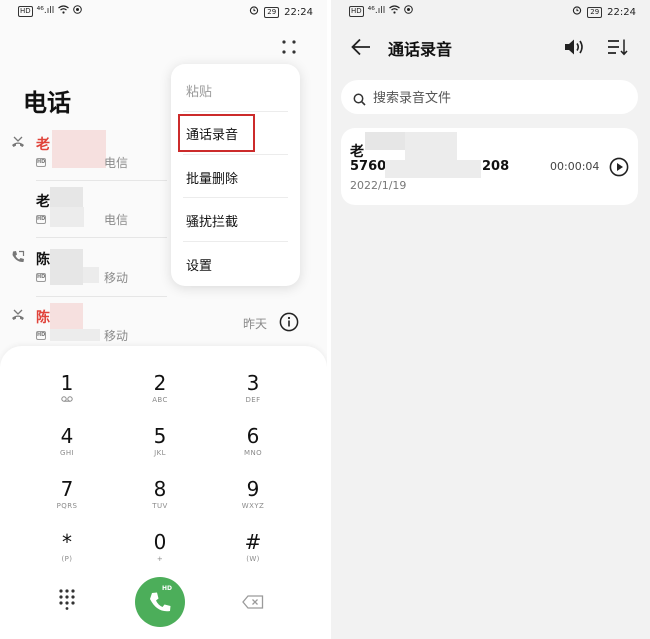 The image size is (650, 639). I want to click on recording-duration: 00:00:04, so click(575, 166).